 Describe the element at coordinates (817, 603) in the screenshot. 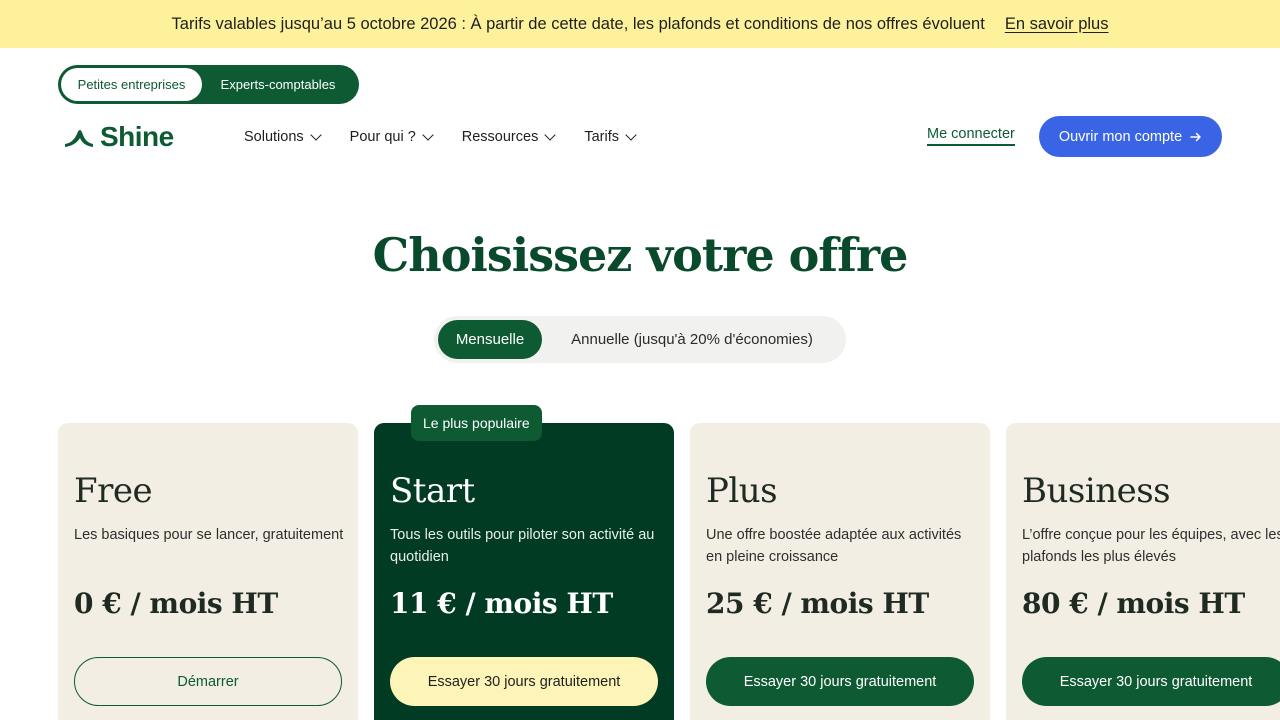

I see `plan-price: 25 € / mois HT` at that location.